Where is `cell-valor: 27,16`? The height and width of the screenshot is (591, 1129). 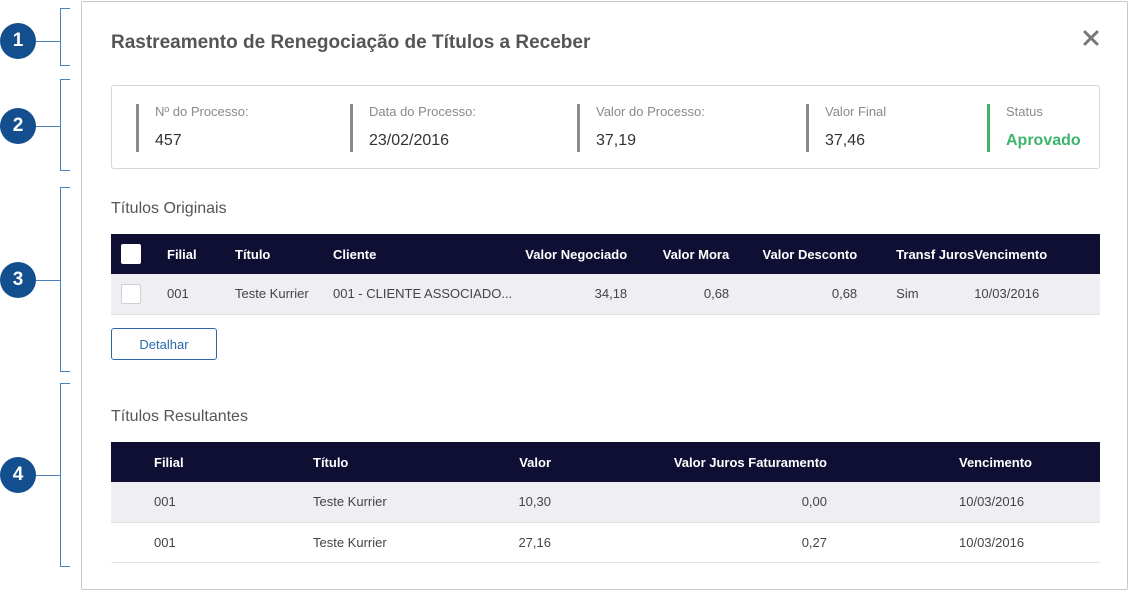
cell-valor: 27,16 is located at coordinates (516, 542).